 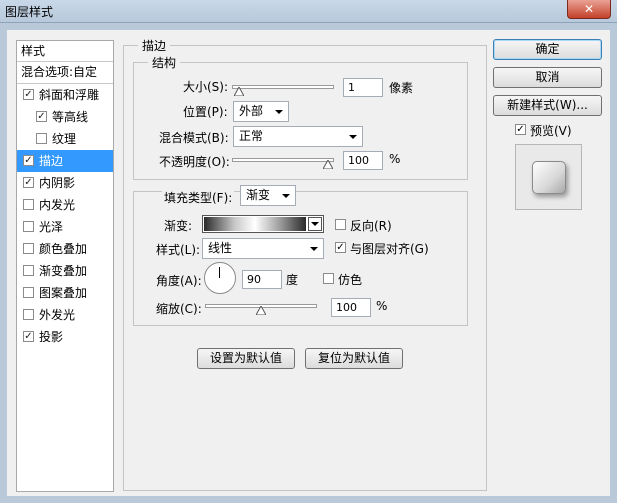 I want to click on style-item-label: 光泽, so click(x=51, y=227).